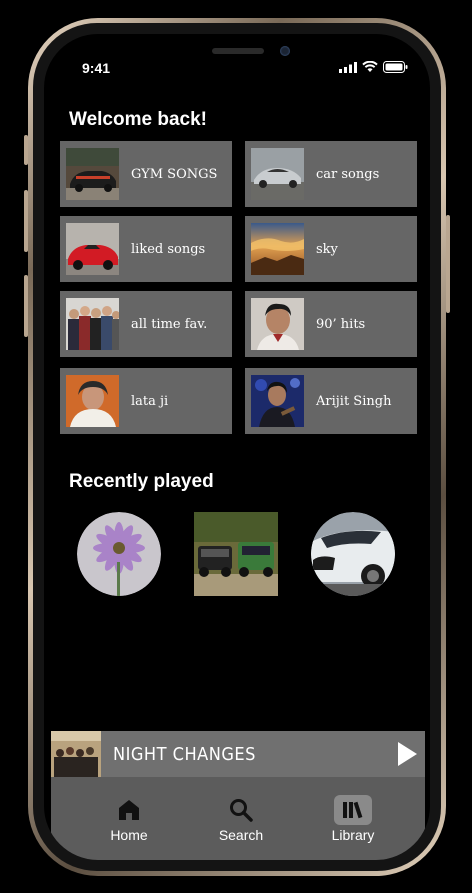  I want to click on library-icon, so click(353, 810).